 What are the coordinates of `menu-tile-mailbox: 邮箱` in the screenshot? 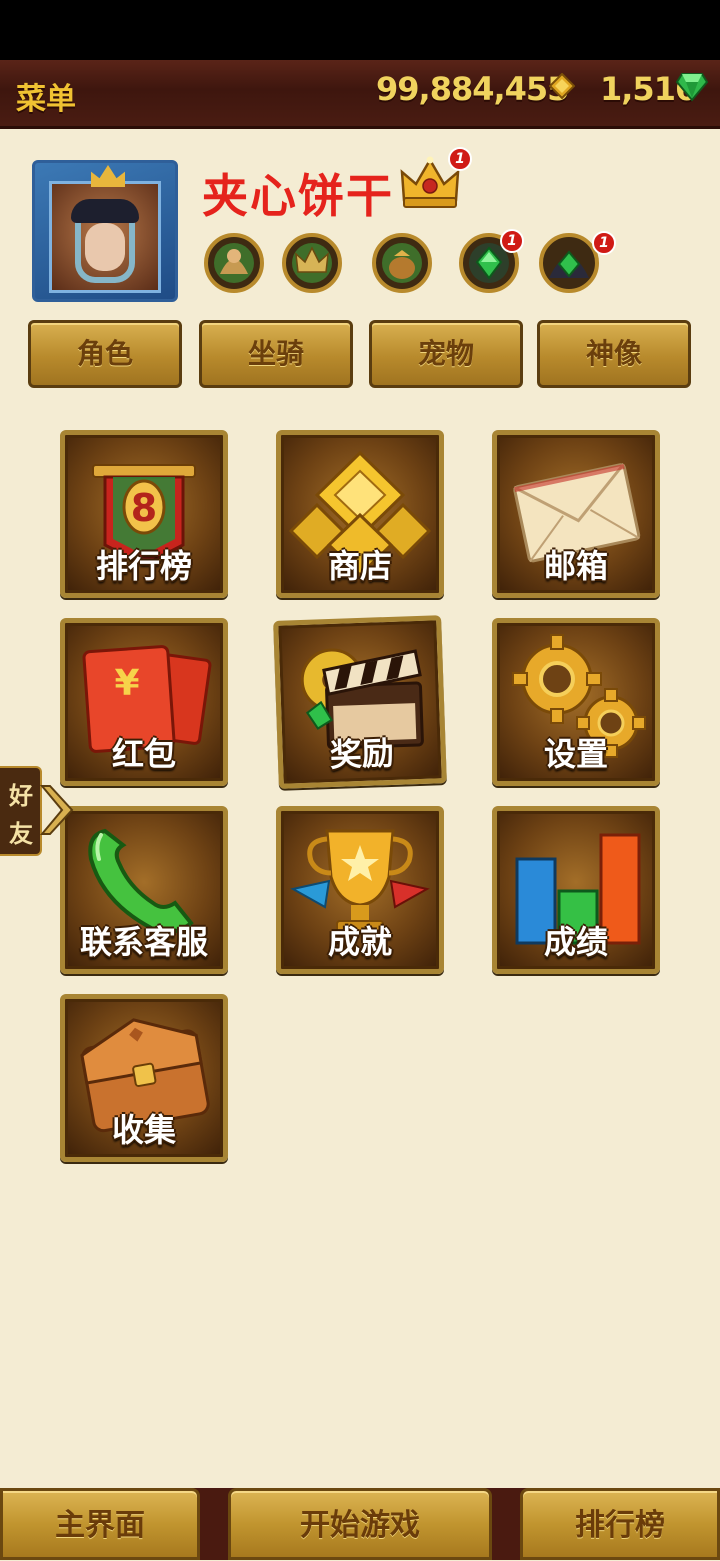 It's located at (576, 514).